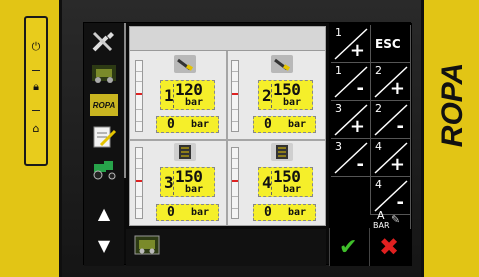  What do you see at coordinates (104, 41) in the screenshot?
I see `tools-icon` at bounding box center [104, 41].